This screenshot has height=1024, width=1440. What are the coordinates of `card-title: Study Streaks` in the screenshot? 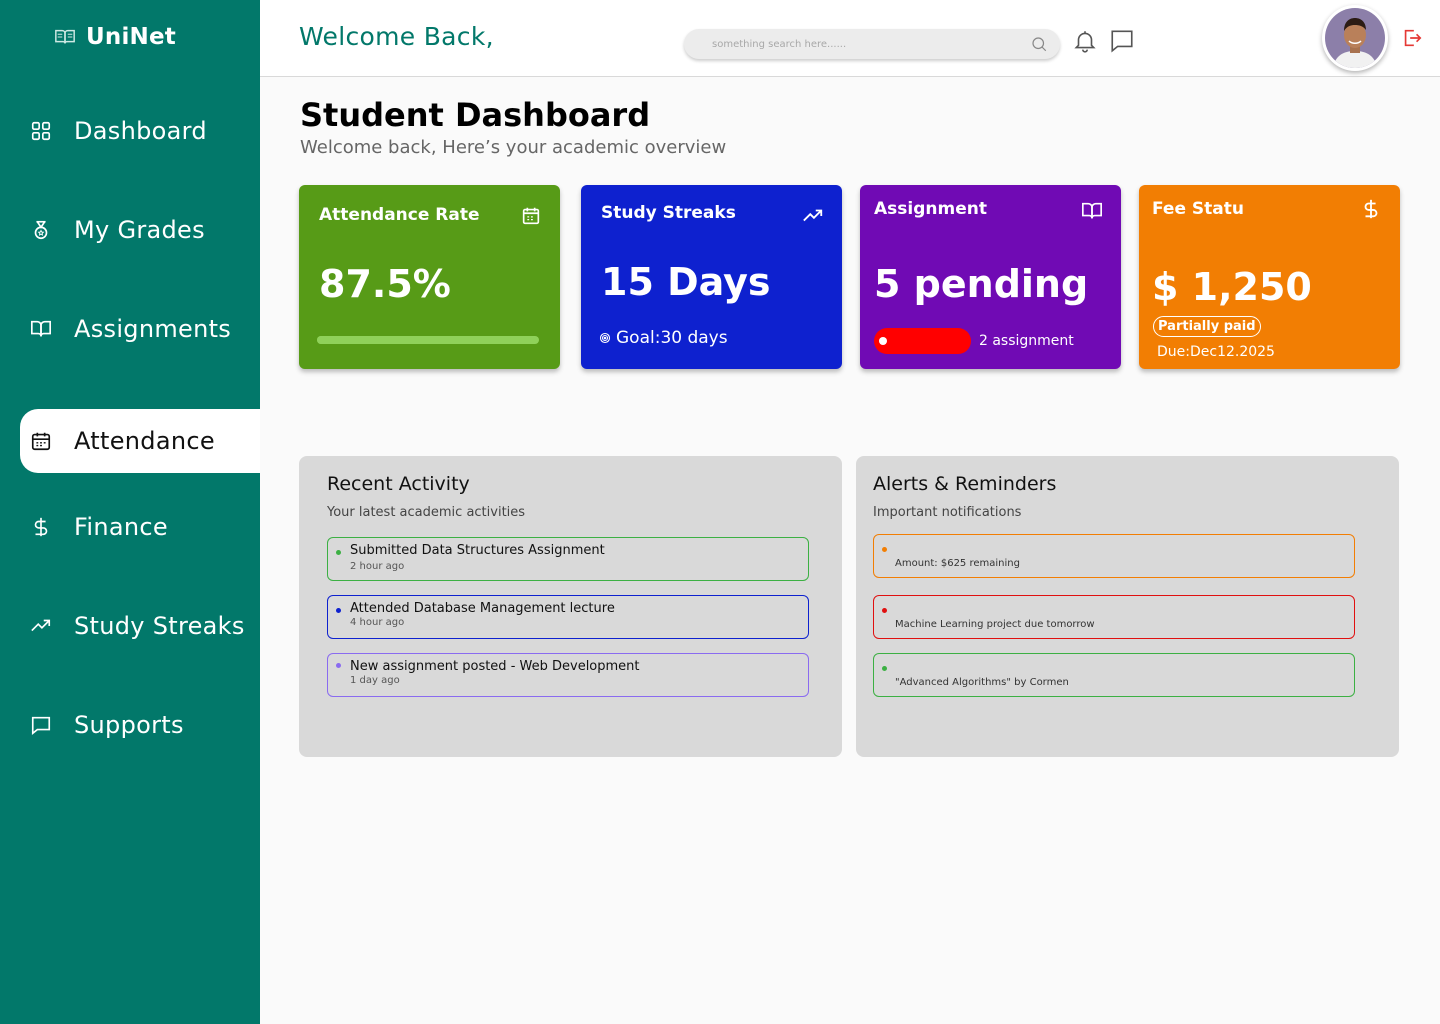 It's located at (668, 213).